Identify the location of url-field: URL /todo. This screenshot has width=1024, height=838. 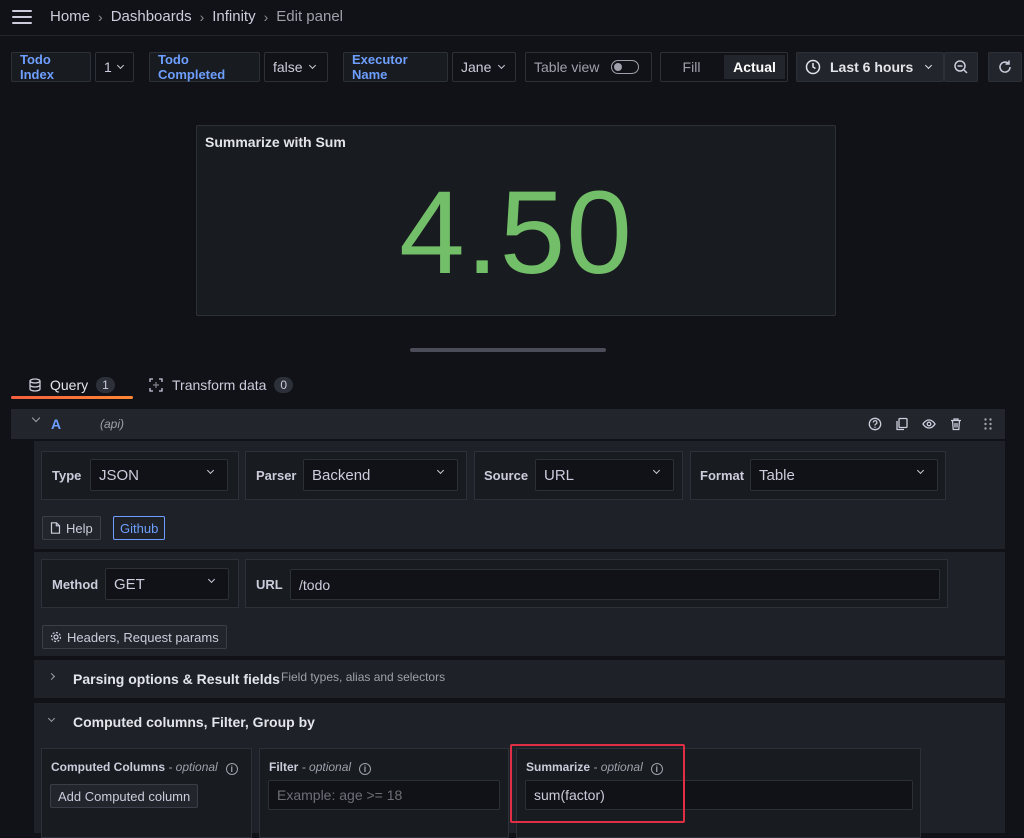
(596, 583).